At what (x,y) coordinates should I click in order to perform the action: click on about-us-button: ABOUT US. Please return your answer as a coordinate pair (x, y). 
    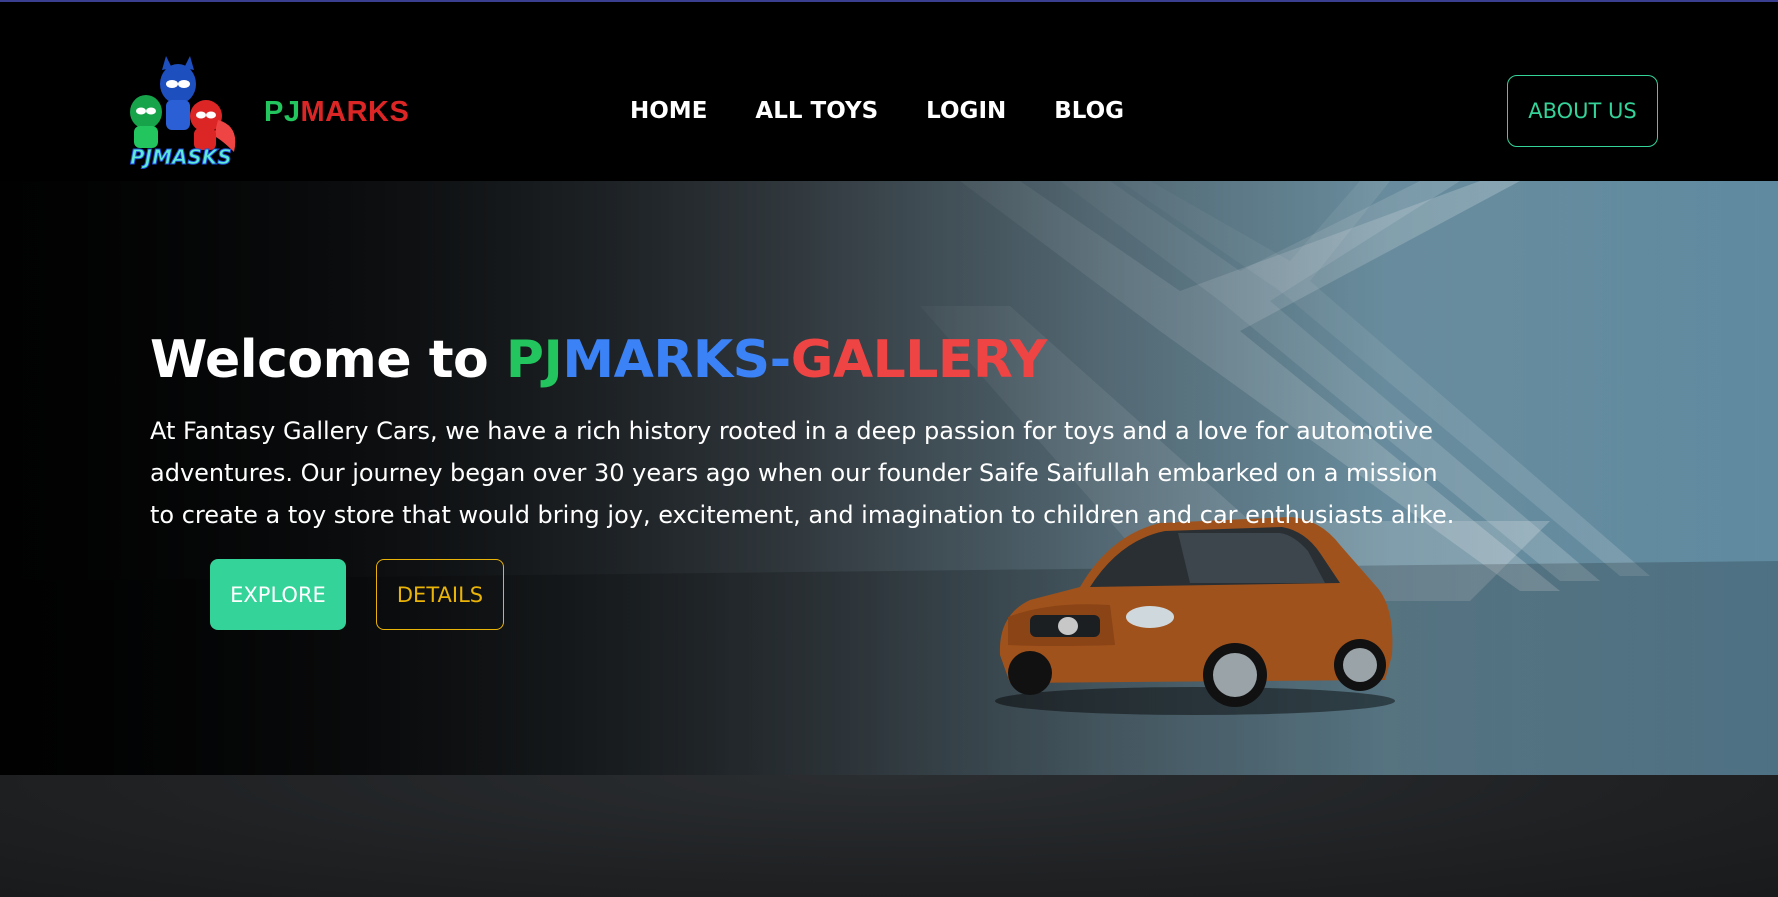
    Looking at the image, I should click on (1582, 111).